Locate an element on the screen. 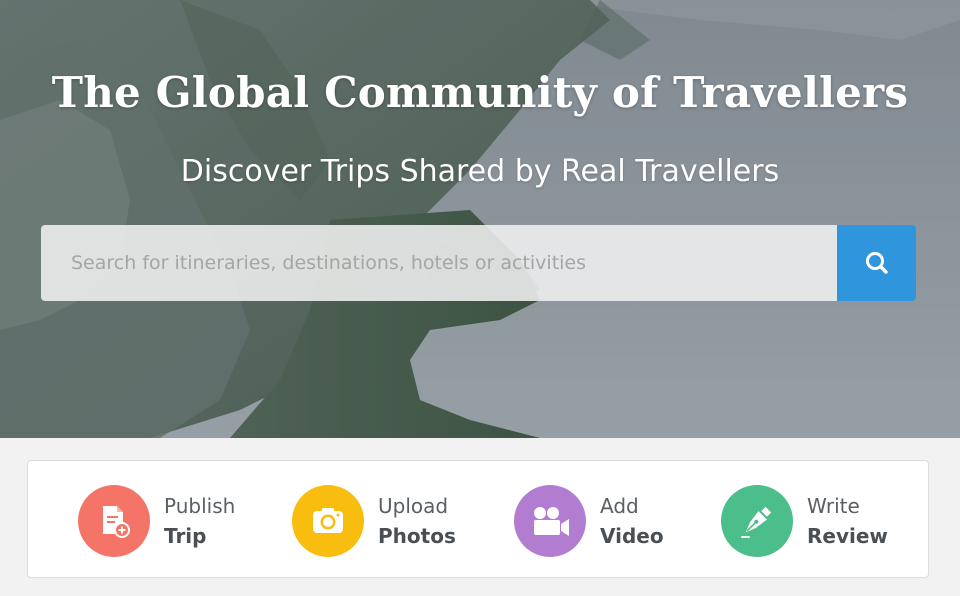  search-bar is located at coordinates (478, 263).